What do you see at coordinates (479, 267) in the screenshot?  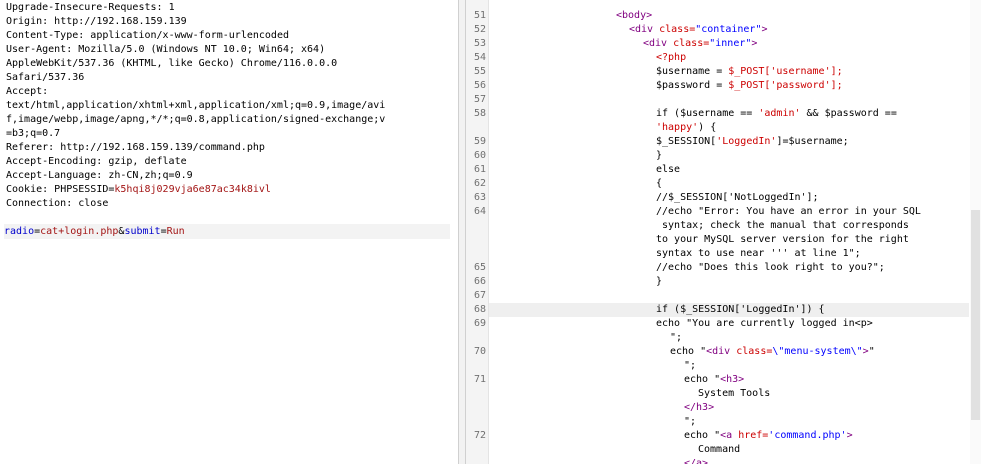 I see `line-number: 65` at bounding box center [479, 267].